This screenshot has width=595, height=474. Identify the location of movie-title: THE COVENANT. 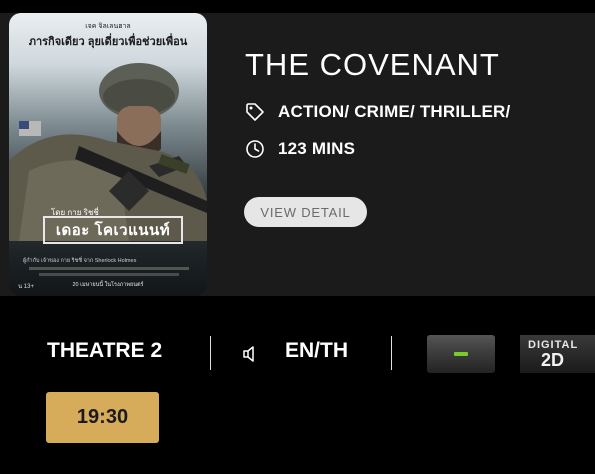
(372, 64).